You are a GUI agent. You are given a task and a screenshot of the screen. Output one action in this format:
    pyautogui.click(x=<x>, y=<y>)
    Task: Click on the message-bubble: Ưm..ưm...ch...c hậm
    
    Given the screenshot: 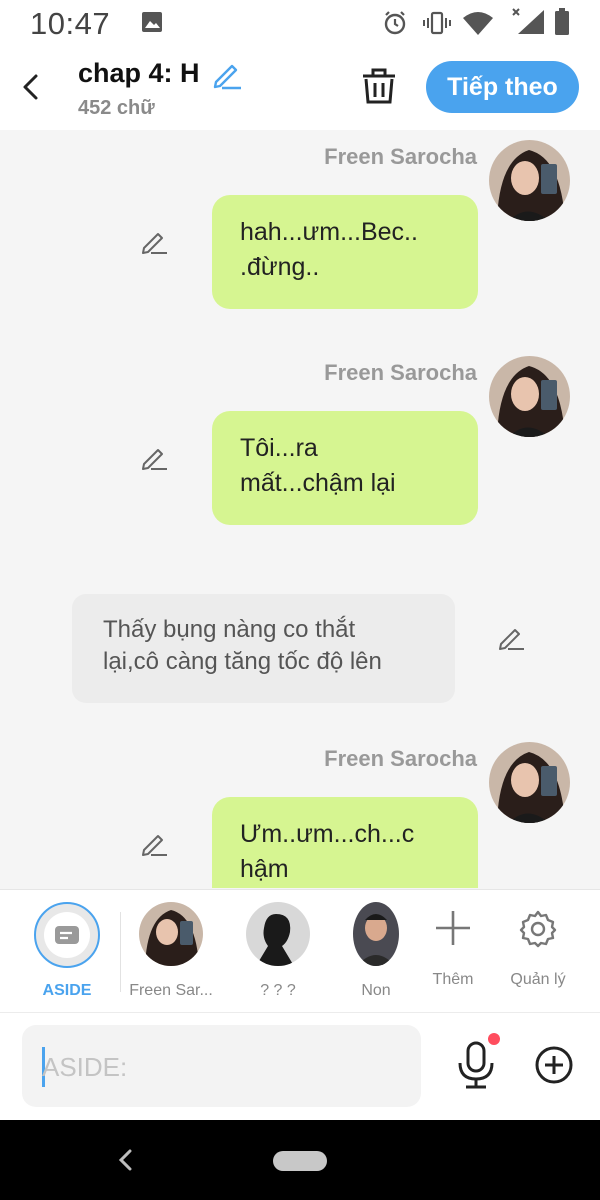 What is the action you would take?
    pyautogui.click(x=345, y=842)
    